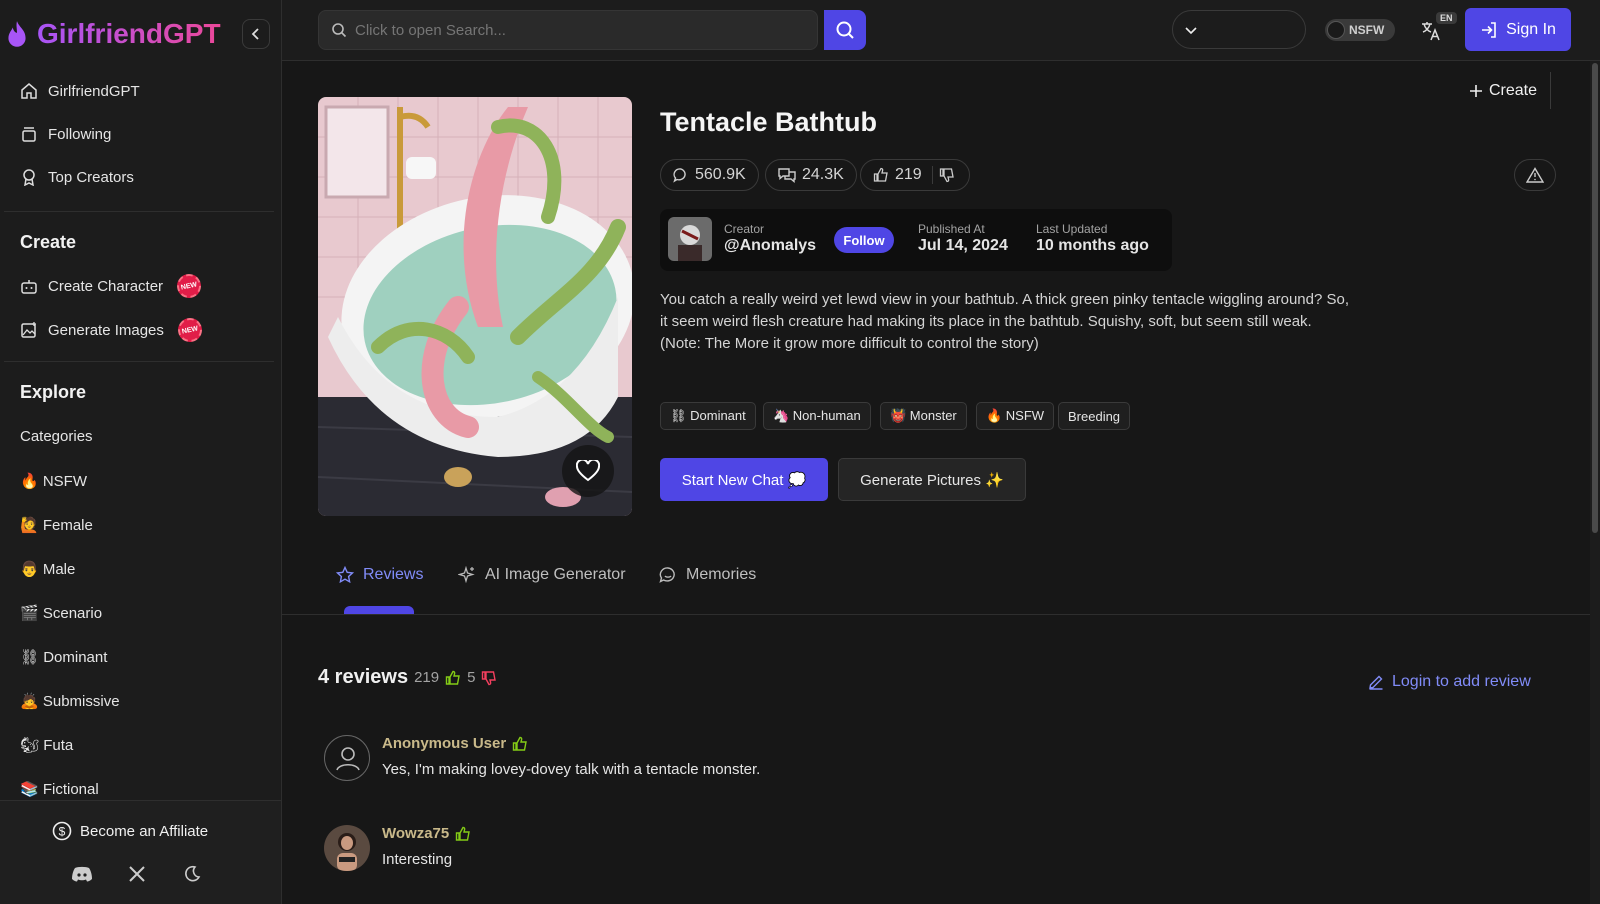  I want to click on review-author: Anonymous User, so click(455, 743).